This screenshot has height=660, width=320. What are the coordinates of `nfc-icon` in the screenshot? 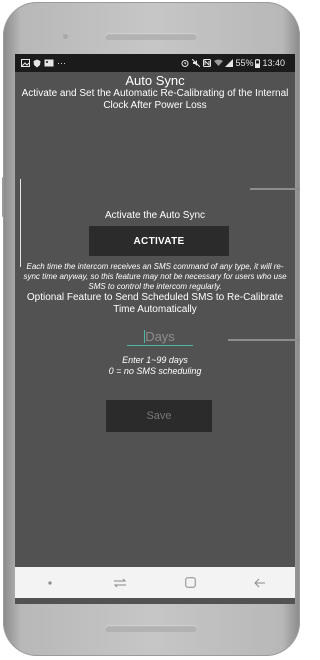 It's located at (207, 63).